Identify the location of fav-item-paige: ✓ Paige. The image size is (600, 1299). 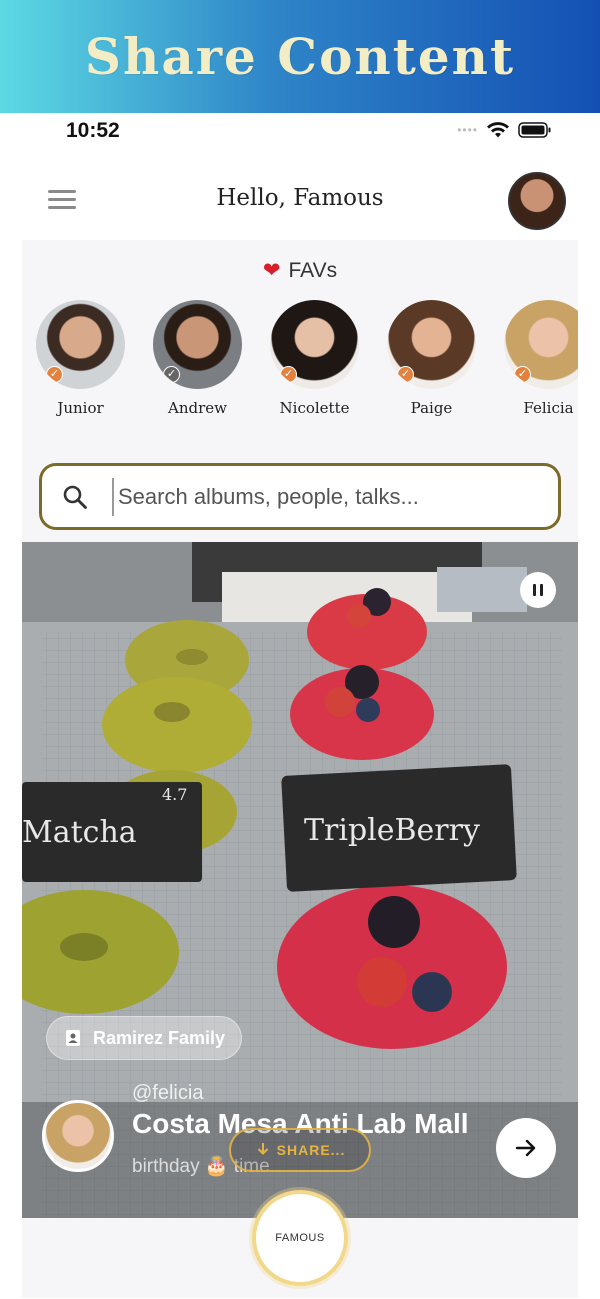
(431, 365).